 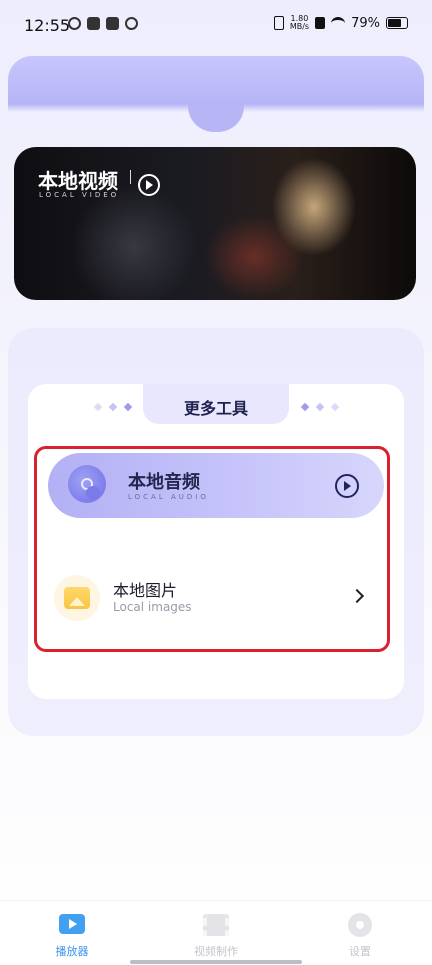 I want to click on home-indicator, so click(x=216, y=962).